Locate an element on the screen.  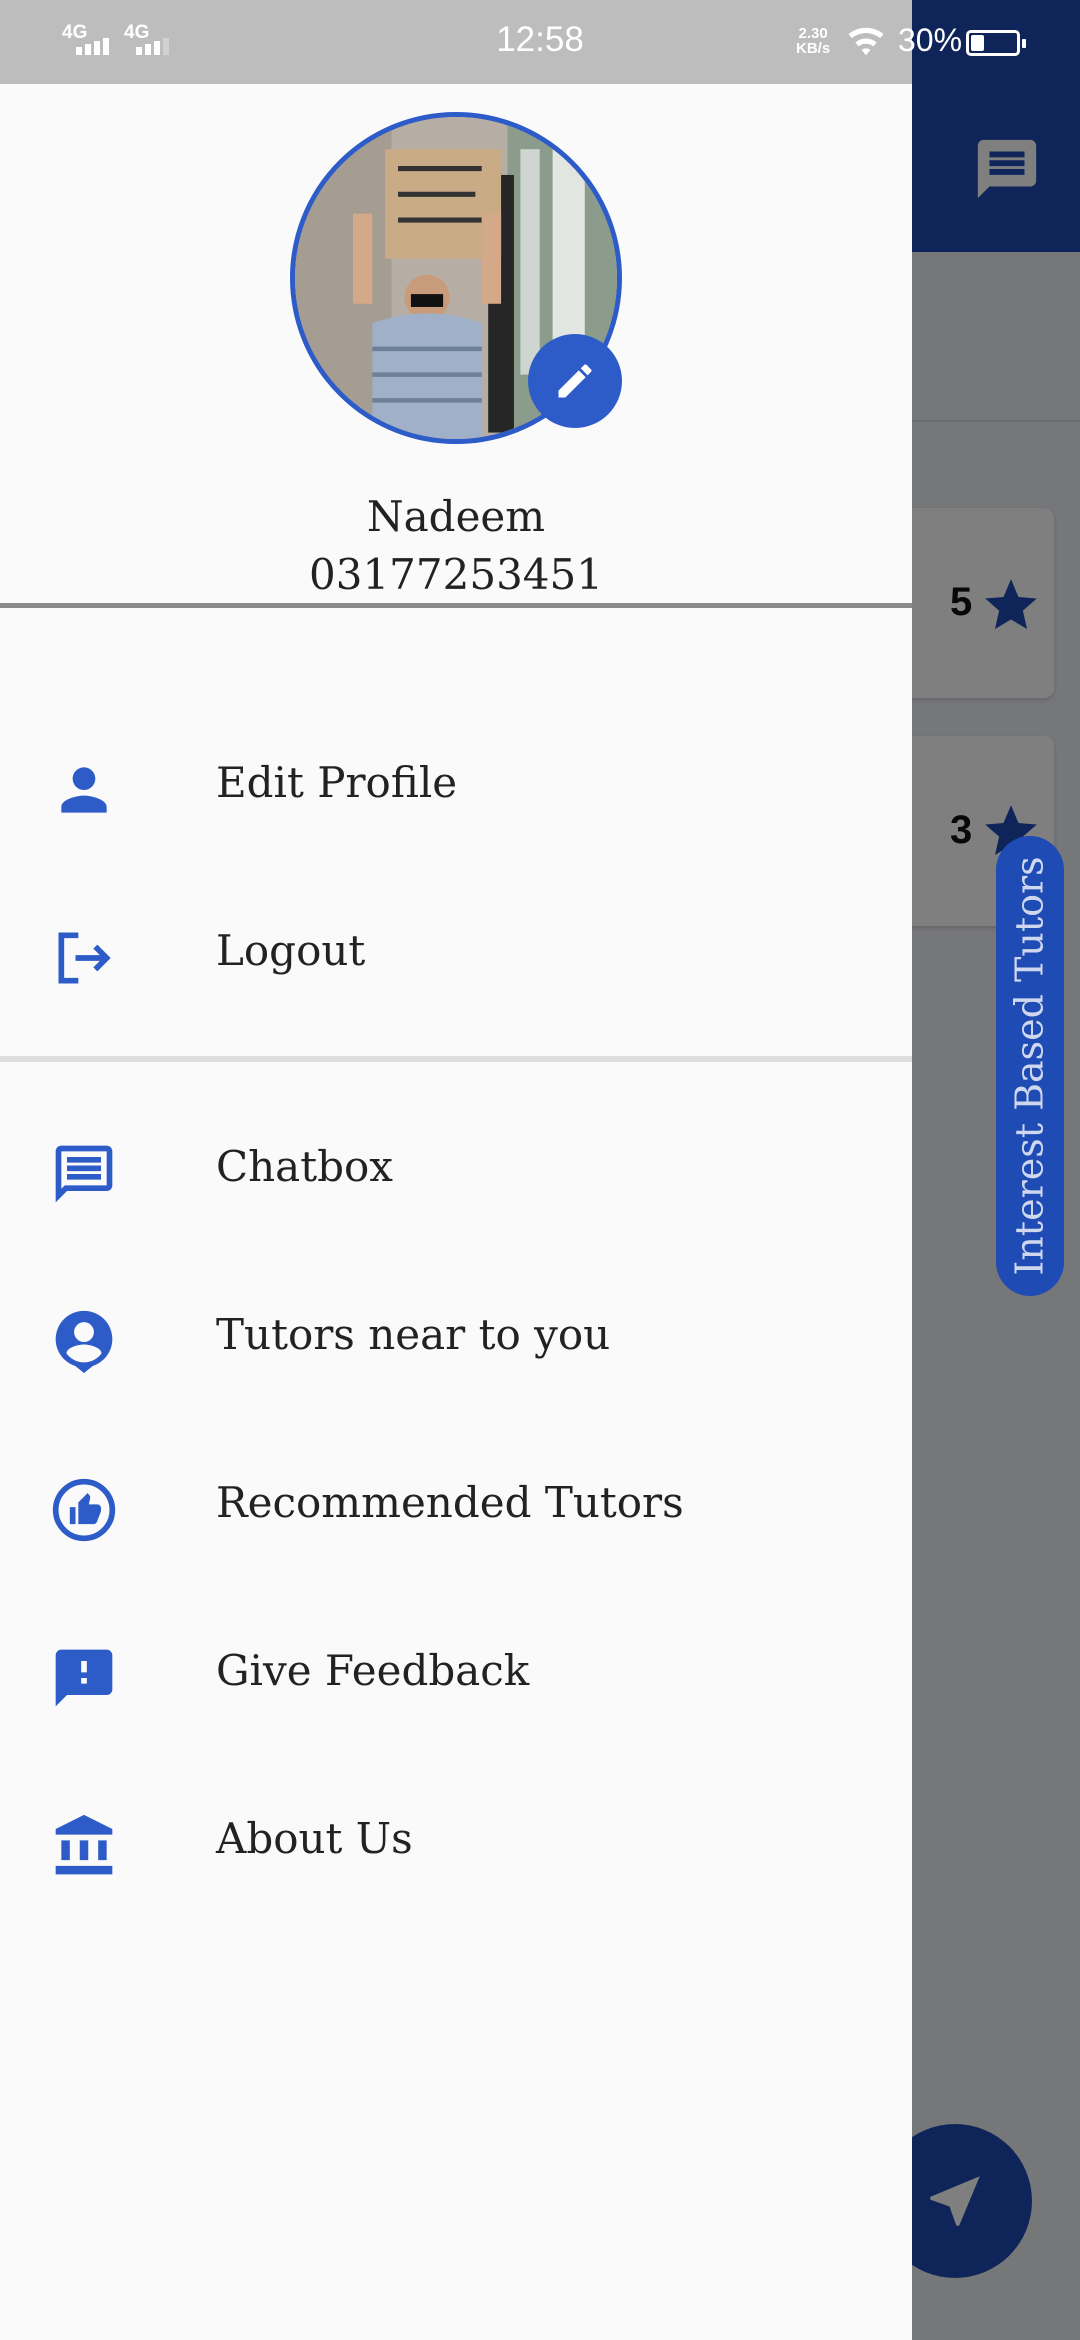
menu-item-label: Give Feedback is located at coordinates (373, 1670).